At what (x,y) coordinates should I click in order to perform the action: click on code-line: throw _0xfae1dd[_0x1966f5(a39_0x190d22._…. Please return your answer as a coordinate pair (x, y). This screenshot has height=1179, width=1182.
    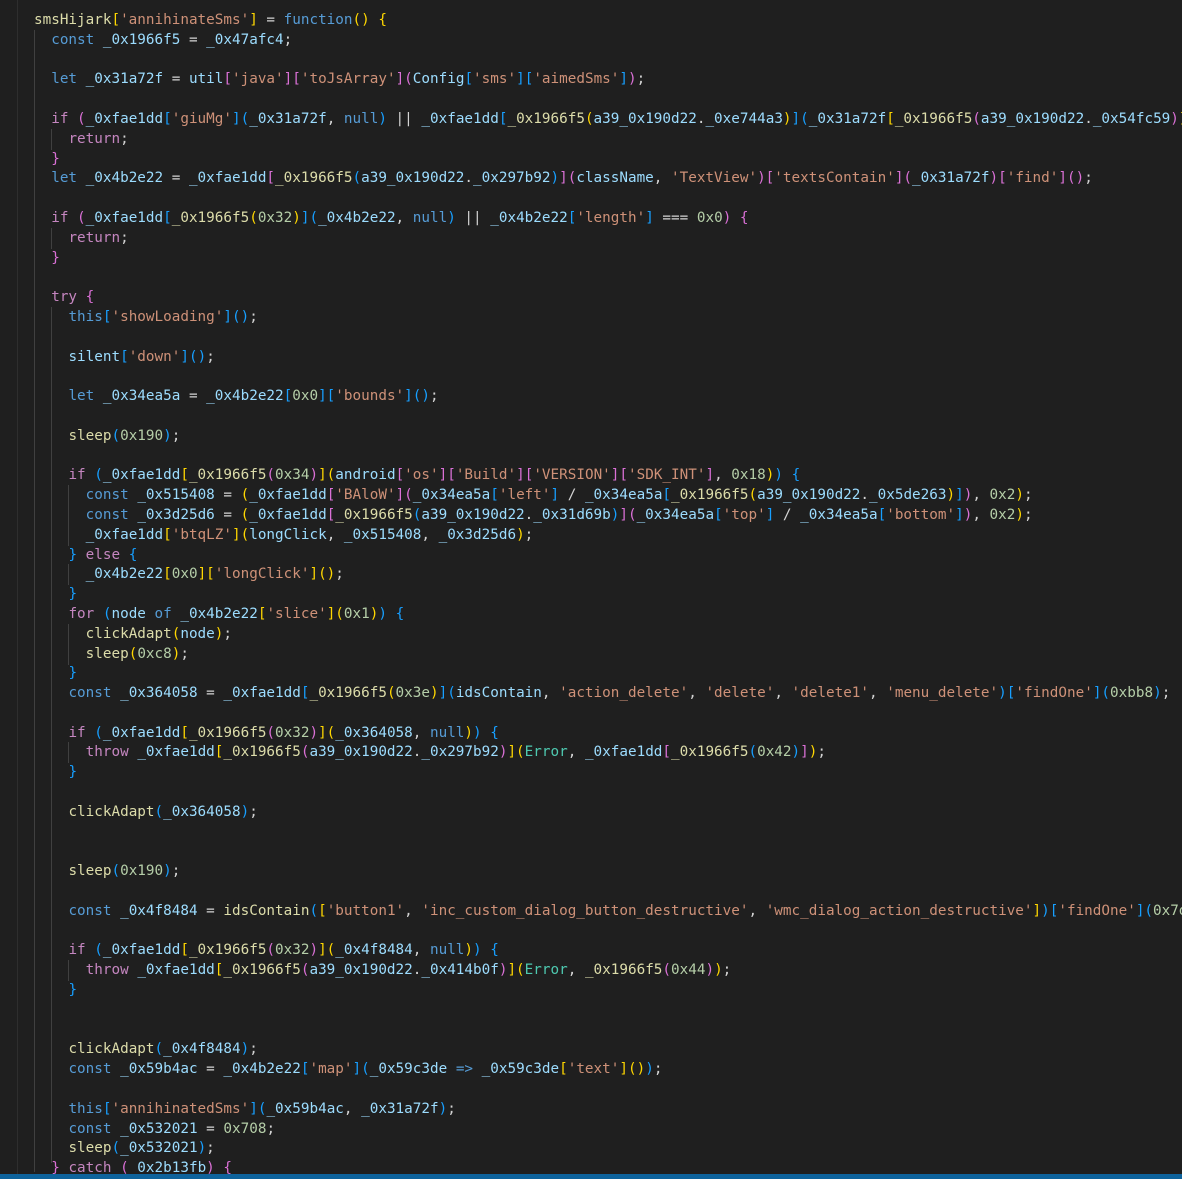
    Looking at the image, I should click on (608, 971).